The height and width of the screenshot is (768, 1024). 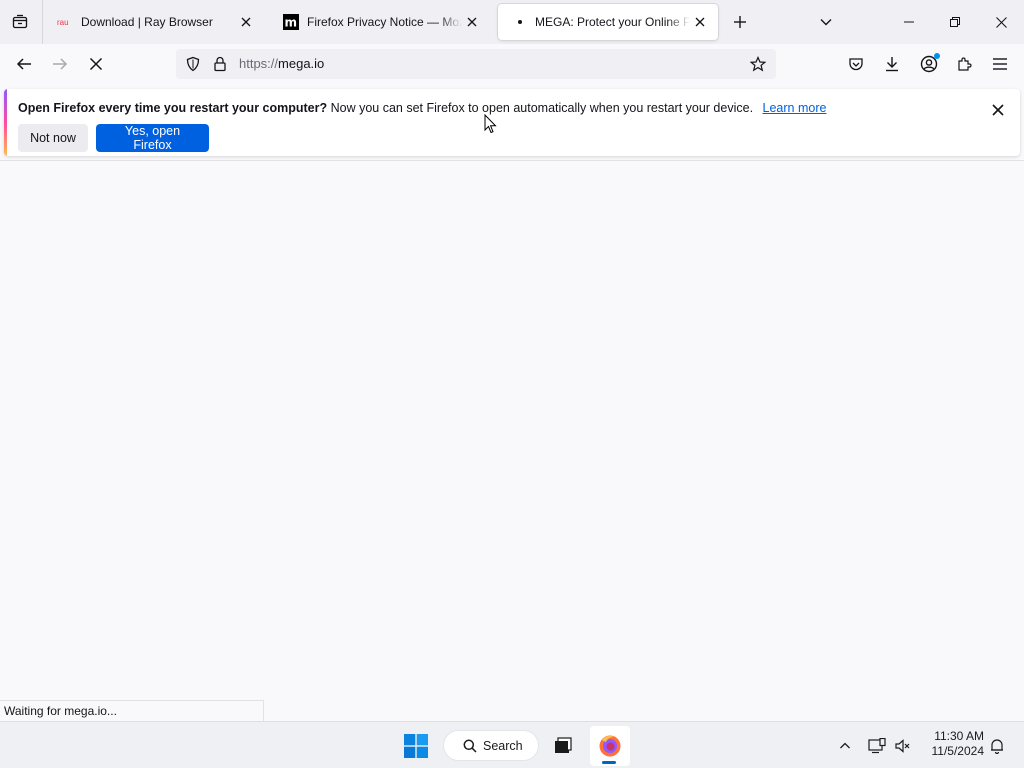 I want to click on volume-button, so click(x=902, y=746).